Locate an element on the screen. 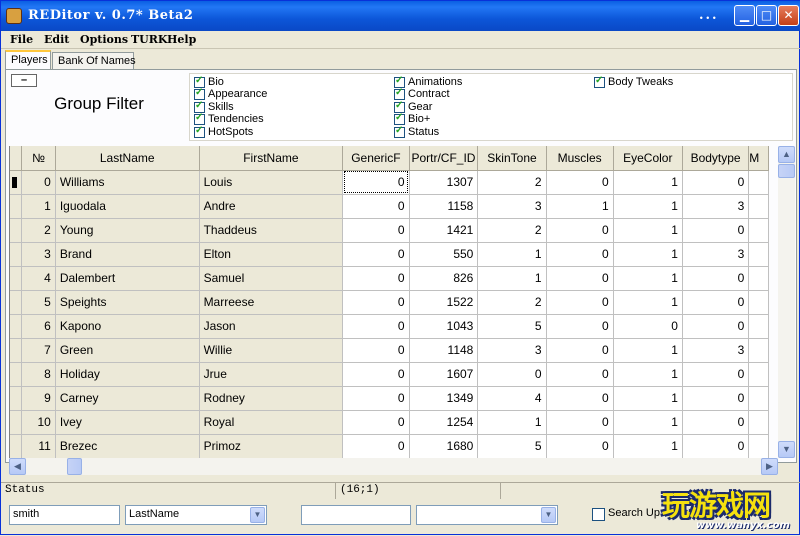 This screenshot has width=800, height=536. table-row: 1 Iguodala Andre 0 1158 3 1 1 3 is located at coordinates (389, 206).